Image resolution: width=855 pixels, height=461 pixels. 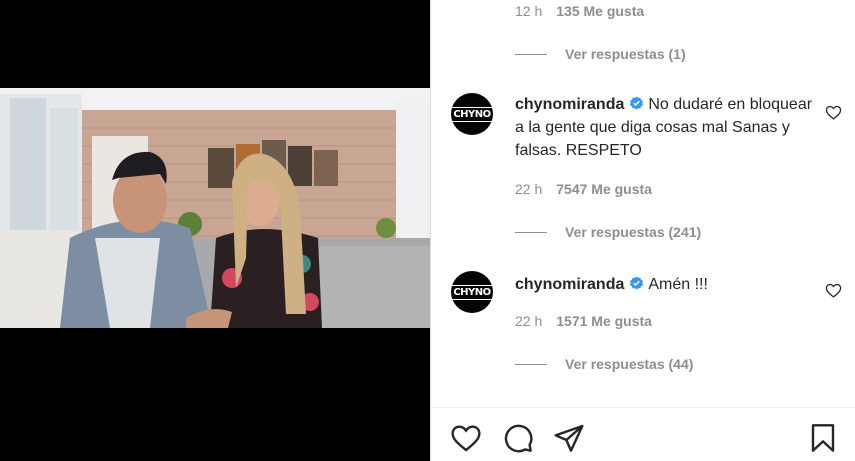 I want to click on view-replies-label: Ver respuestas (1), so click(x=625, y=54).